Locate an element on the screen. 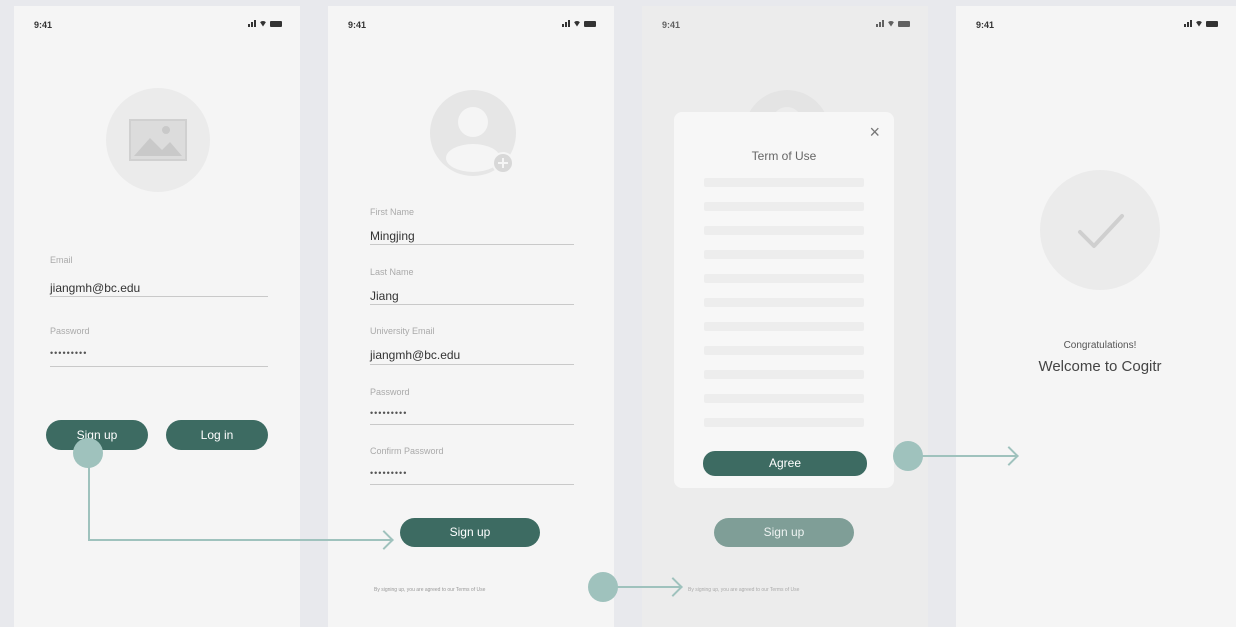 This screenshot has height=627, width=1236. email-field: jiangmh@bc.edu is located at coordinates (95, 288).